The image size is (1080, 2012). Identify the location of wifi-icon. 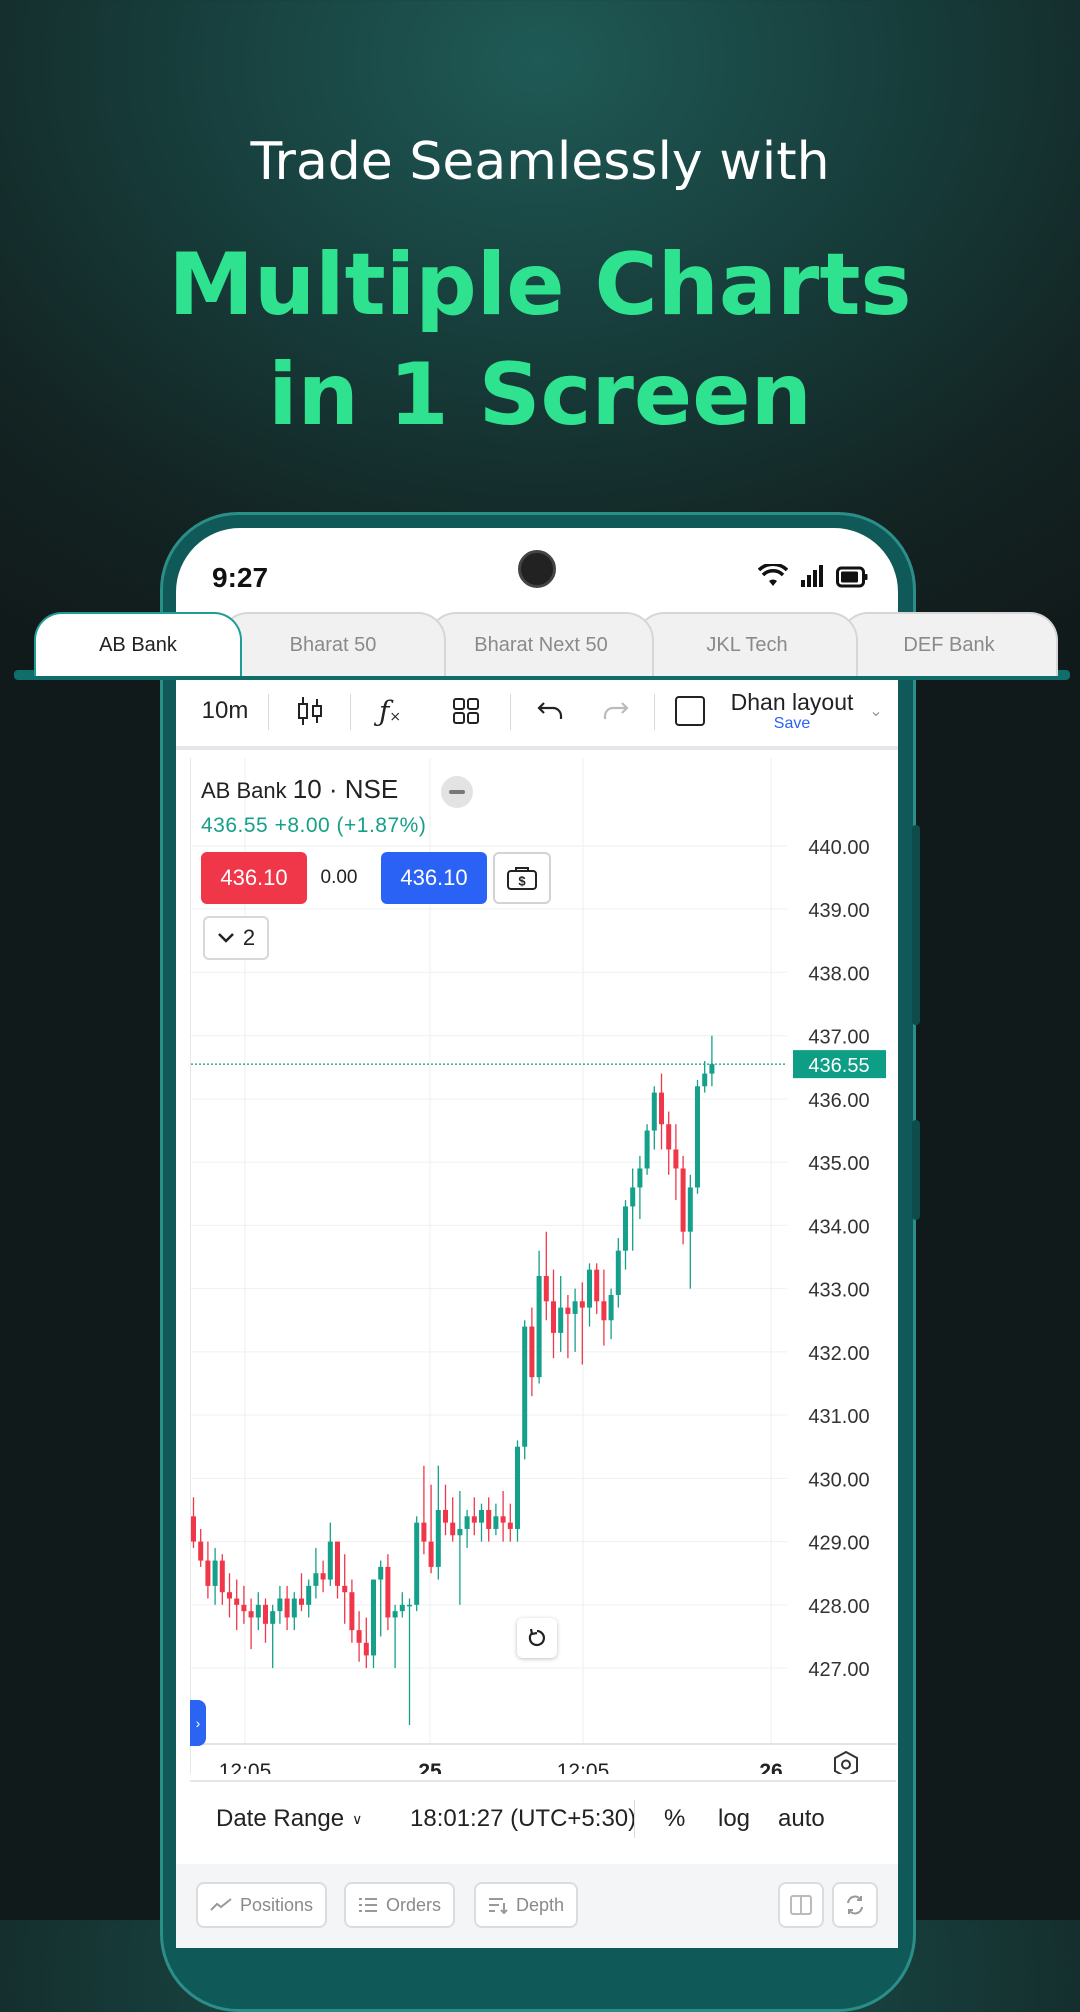
(773, 575).